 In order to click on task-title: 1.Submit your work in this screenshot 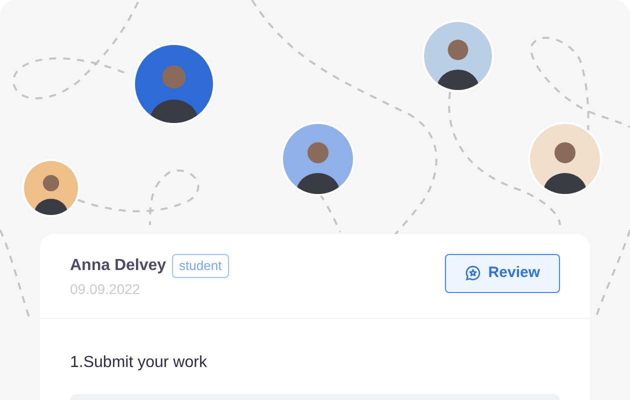, I will do `click(139, 363)`.